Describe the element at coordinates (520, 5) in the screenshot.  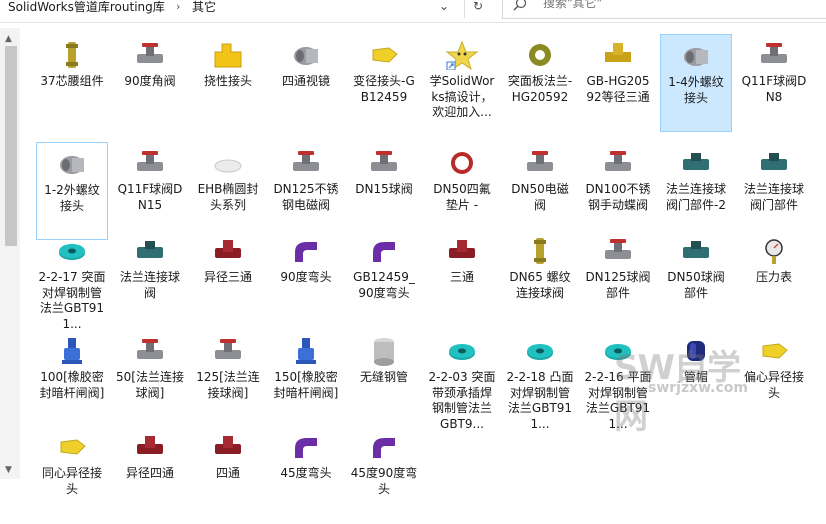
I see `search-icon` at that location.